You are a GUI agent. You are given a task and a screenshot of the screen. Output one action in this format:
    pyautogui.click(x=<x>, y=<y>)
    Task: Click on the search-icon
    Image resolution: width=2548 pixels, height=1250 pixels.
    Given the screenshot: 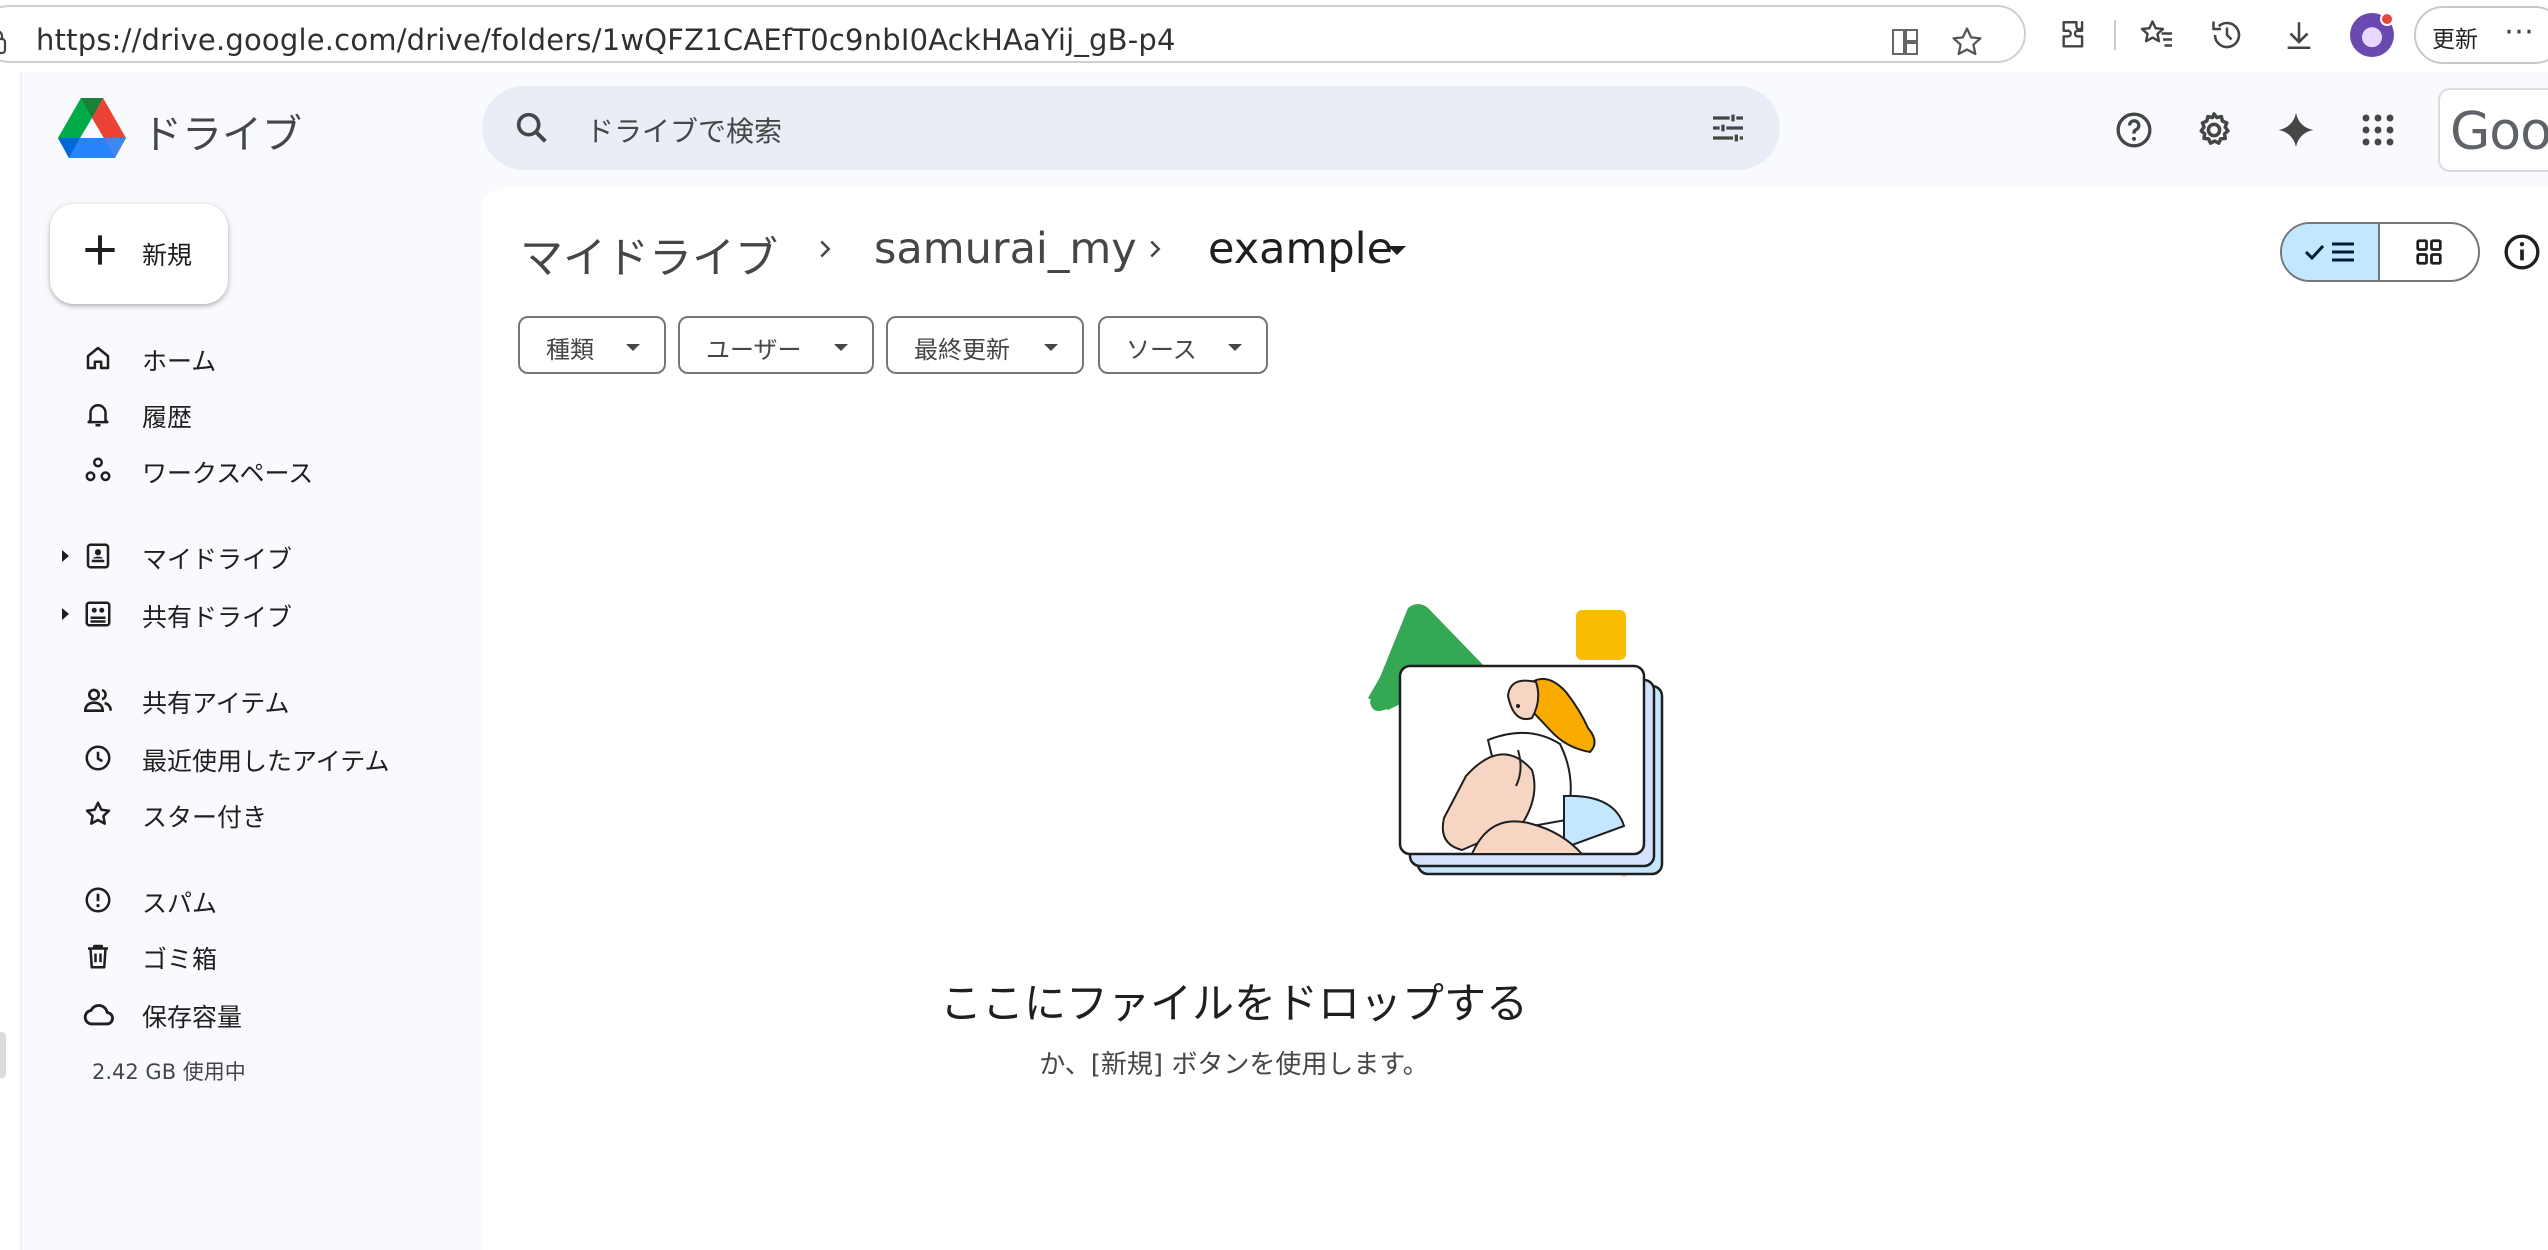 What is the action you would take?
    pyautogui.click(x=532, y=128)
    